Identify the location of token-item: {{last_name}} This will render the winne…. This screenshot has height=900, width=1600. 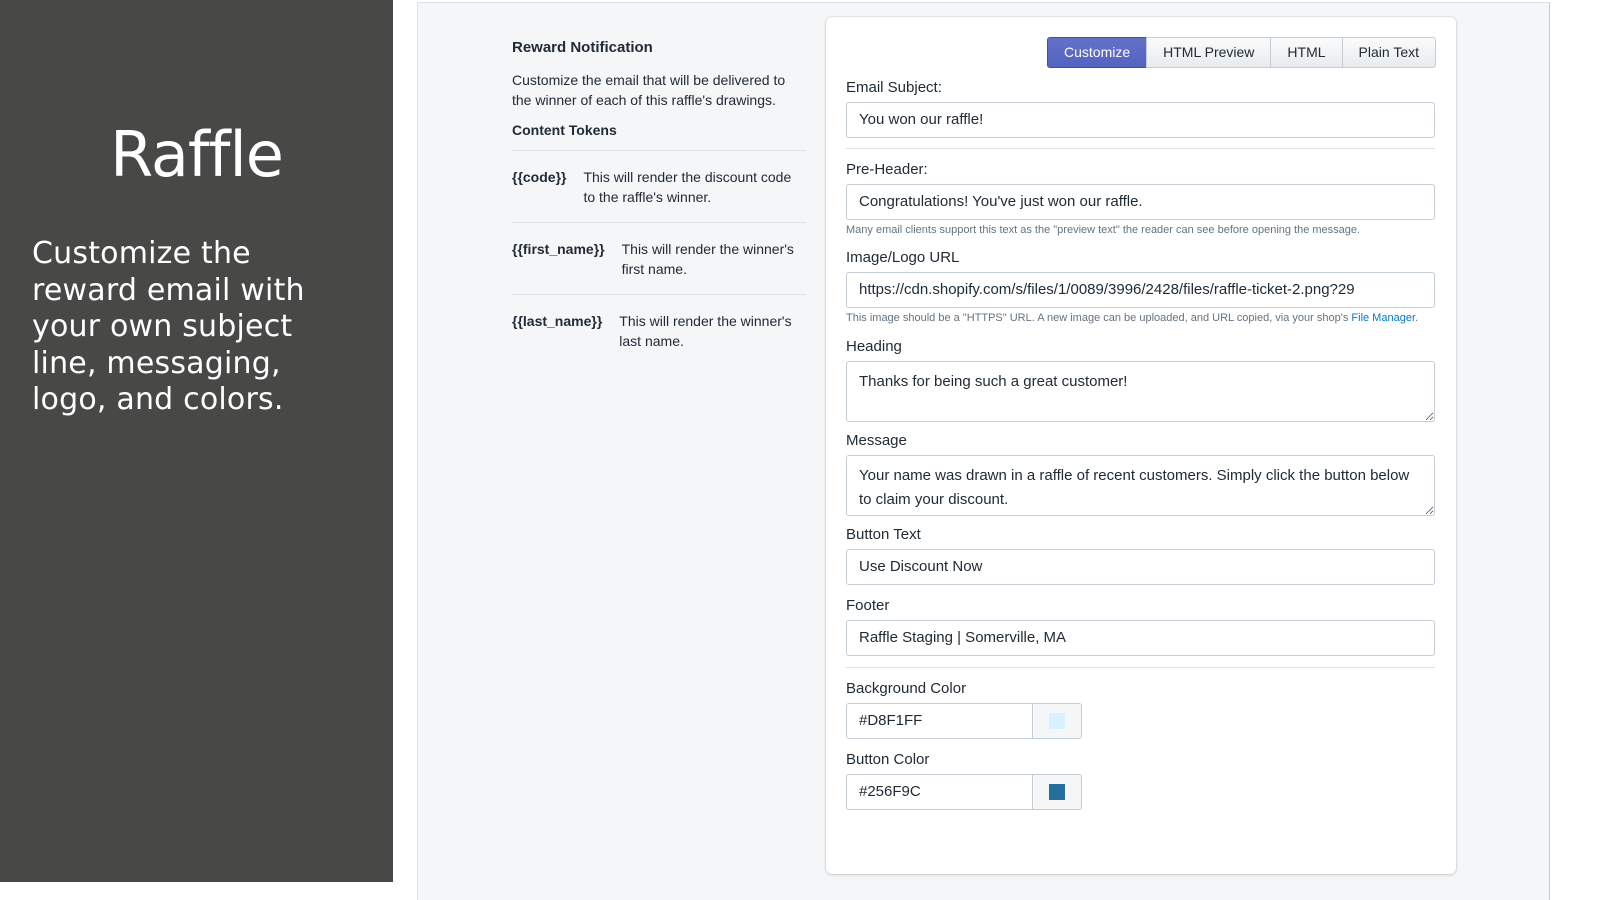
(659, 330).